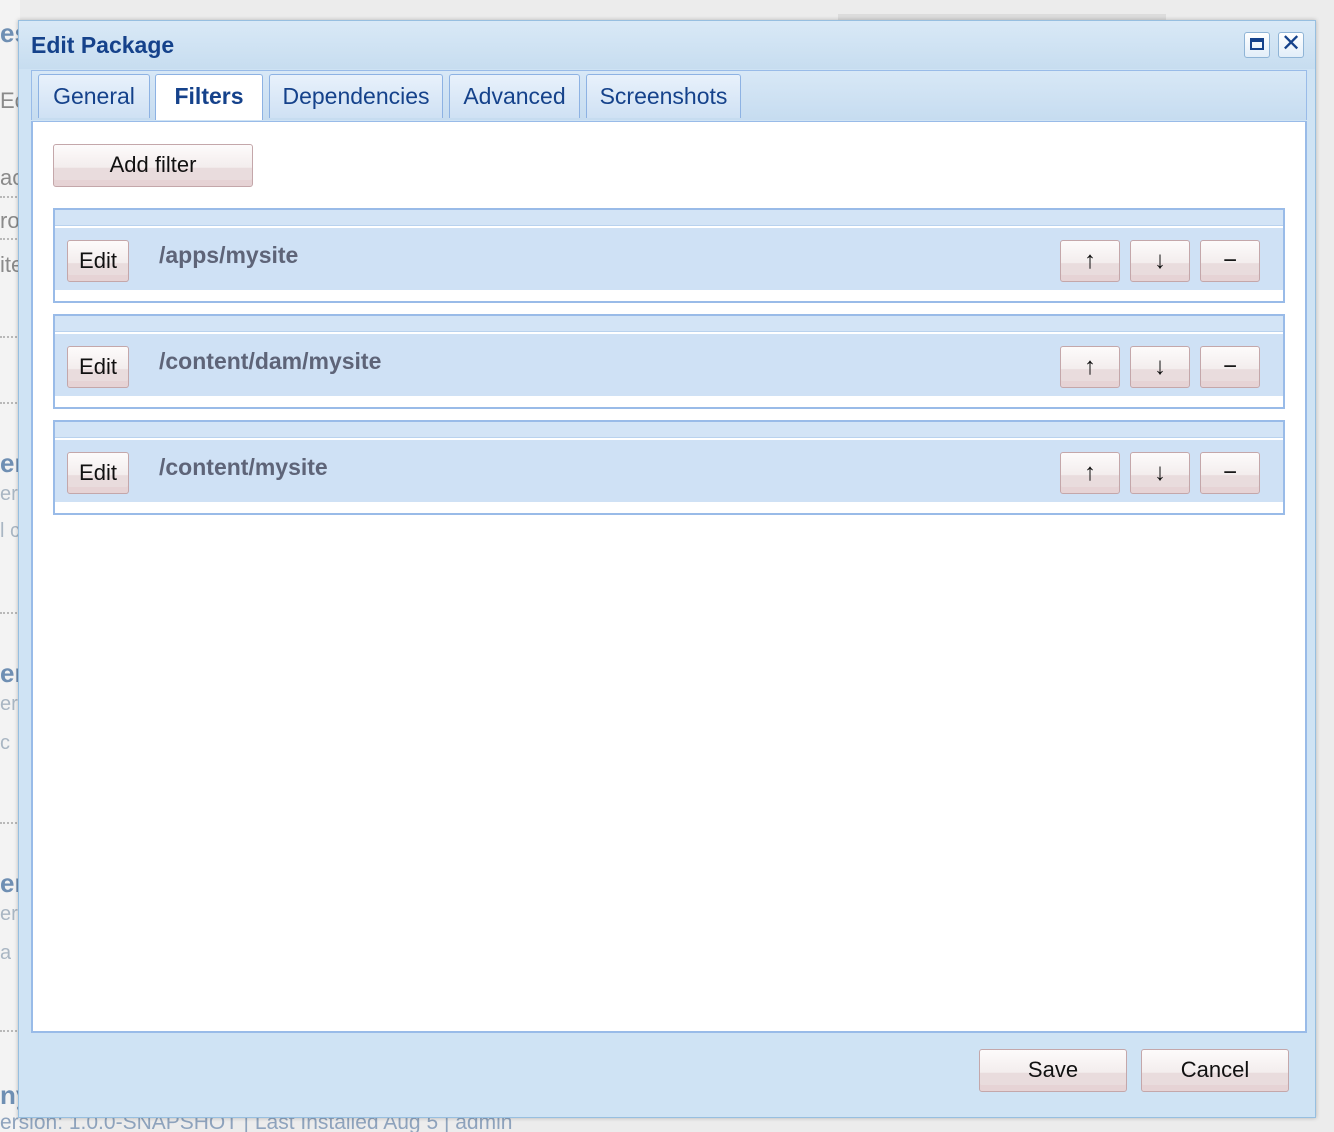 This screenshot has height=1132, width=1334. I want to click on filter-path: /apps/mysite, so click(229, 255).